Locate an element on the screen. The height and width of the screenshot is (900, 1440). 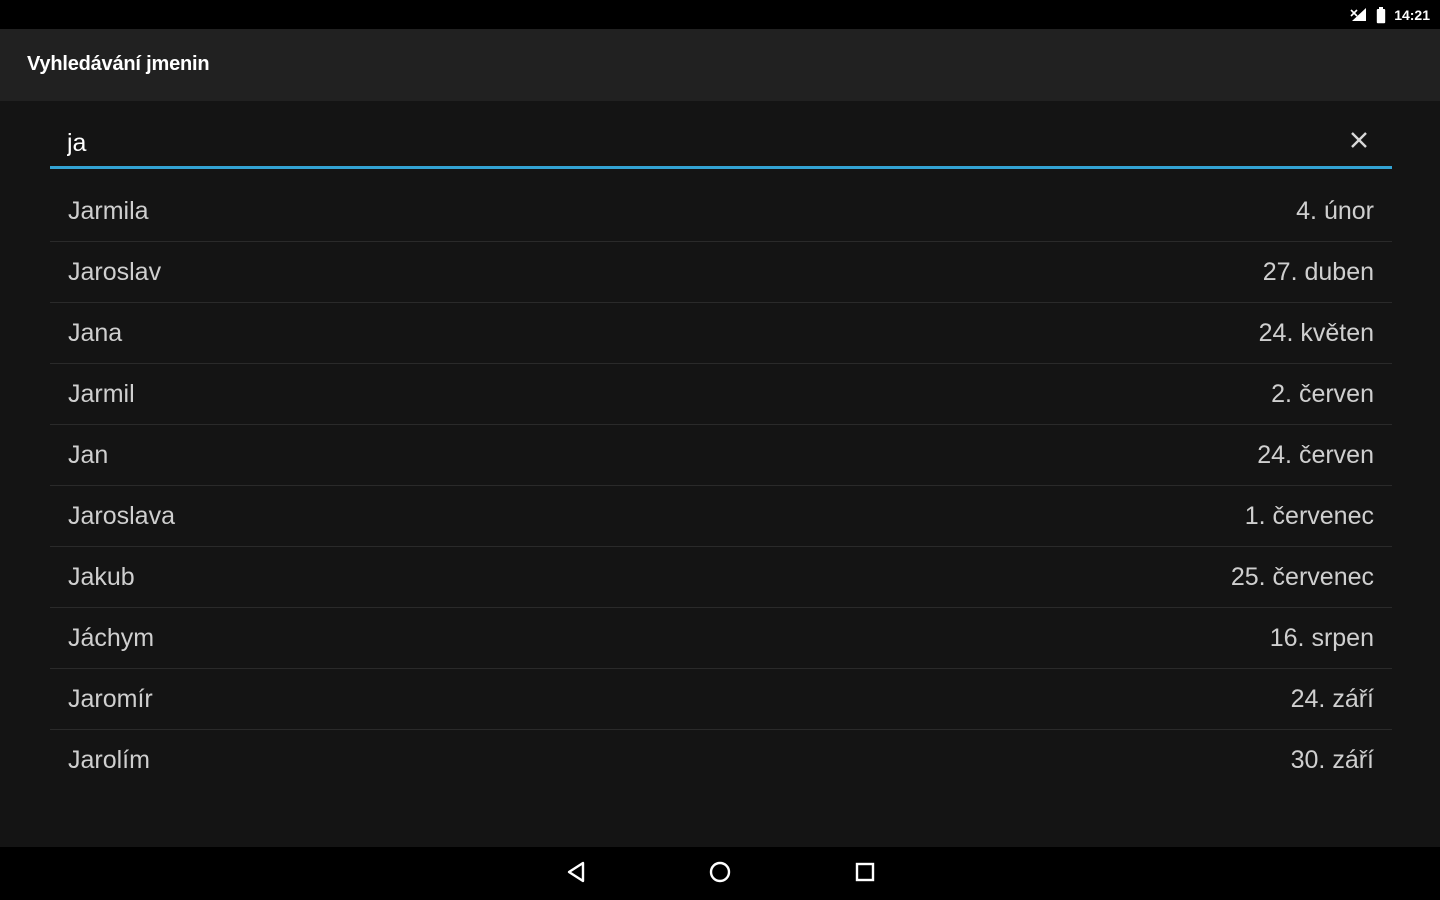
status-icons: 14:21 is located at coordinates (1390, 15).